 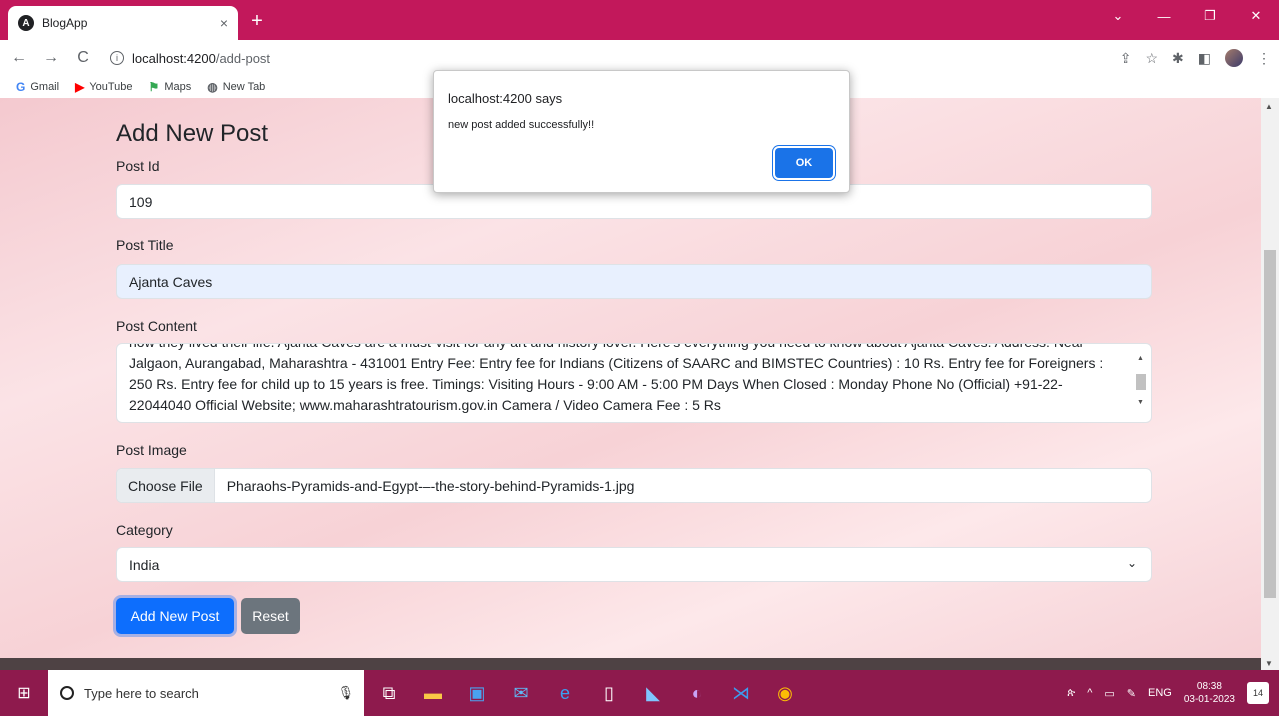 I want to click on scroll-up-icon: ▲, so click(x=1140, y=358).